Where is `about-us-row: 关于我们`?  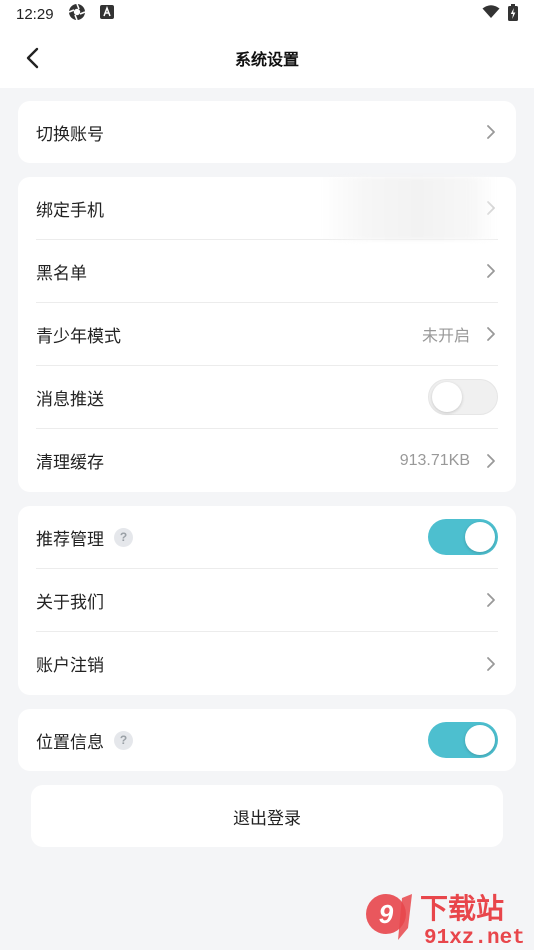 about-us-row: 关于我们 is located at coordinates (267, 600).